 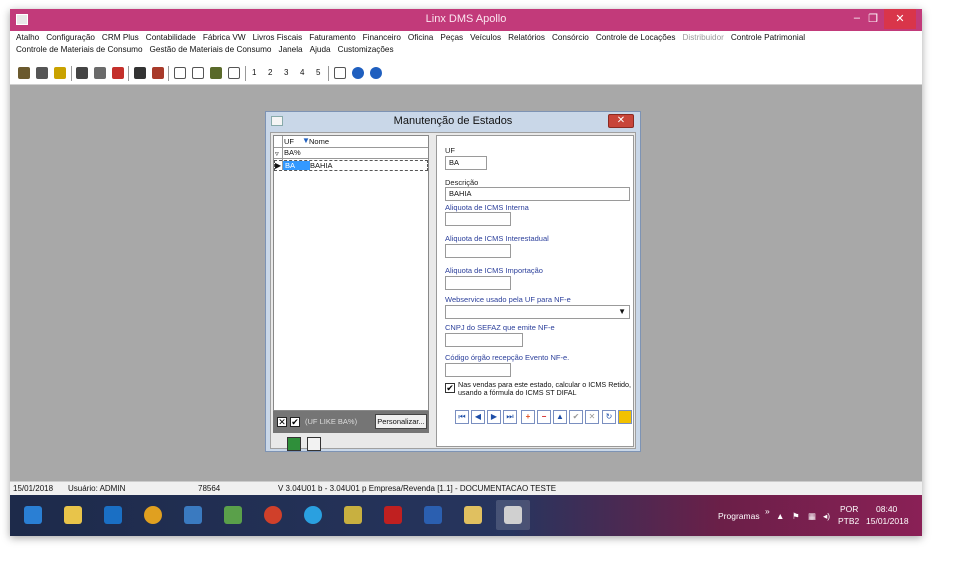 What do you see at coordinates (302, 72) in the screenshot?
I see `toolbar-window-4: 4` at bounding box center [302, 72].